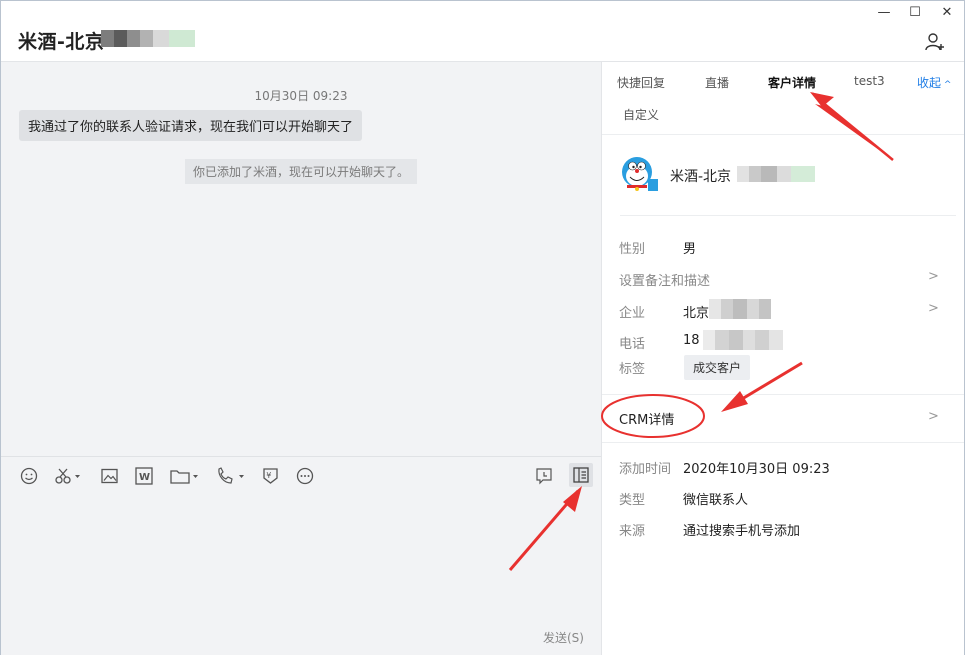 The width and height of the screenshot is (965, 655). I want to click on side-panel-toggle-button, so click(581, 475).